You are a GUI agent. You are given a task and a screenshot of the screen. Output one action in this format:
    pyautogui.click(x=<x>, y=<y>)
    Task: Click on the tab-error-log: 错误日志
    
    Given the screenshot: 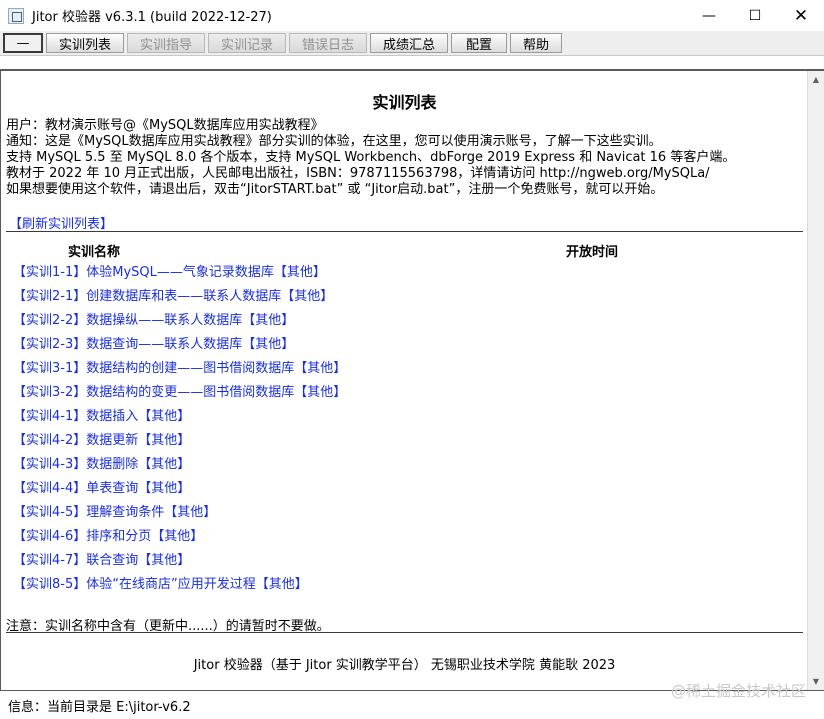 What is the action you would take?
    pyautogui.click(x=328, y=43)
    